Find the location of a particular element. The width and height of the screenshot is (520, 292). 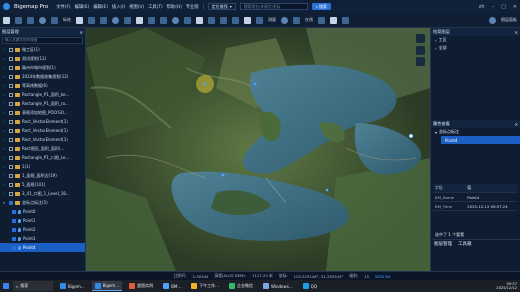

taskbar-item: 企业微信 is located at coordinates (241, 286).